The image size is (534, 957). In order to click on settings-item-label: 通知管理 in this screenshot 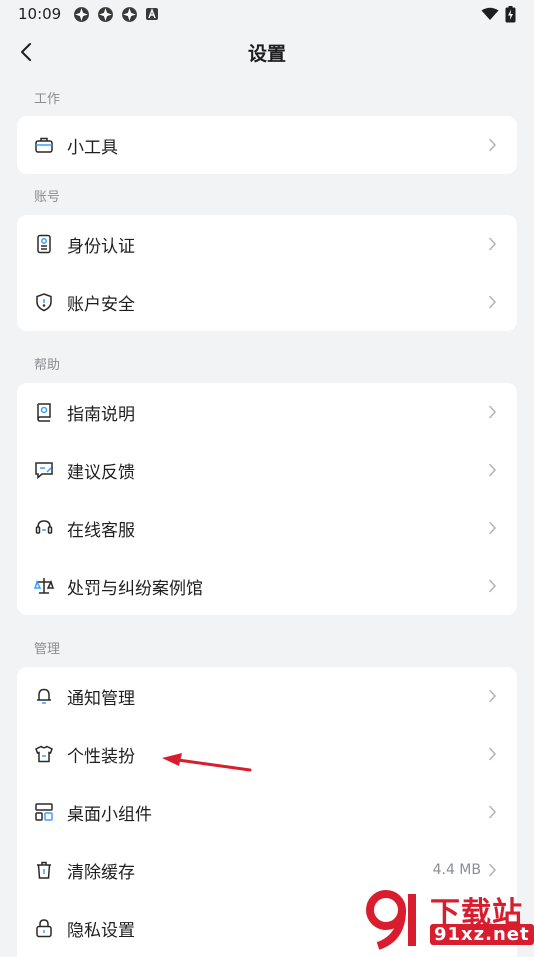, I will do `click(101, 698)`.